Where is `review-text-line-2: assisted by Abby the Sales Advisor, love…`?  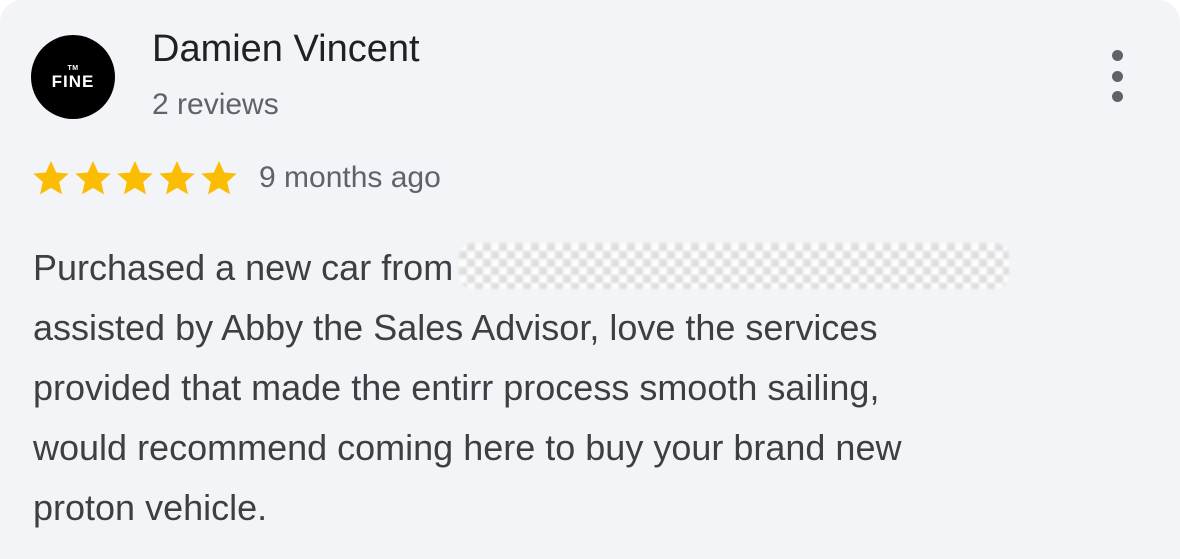 review-text-line-2: assisted by Abby the Sales Advisor, love… is located at coordinates (455, 327).